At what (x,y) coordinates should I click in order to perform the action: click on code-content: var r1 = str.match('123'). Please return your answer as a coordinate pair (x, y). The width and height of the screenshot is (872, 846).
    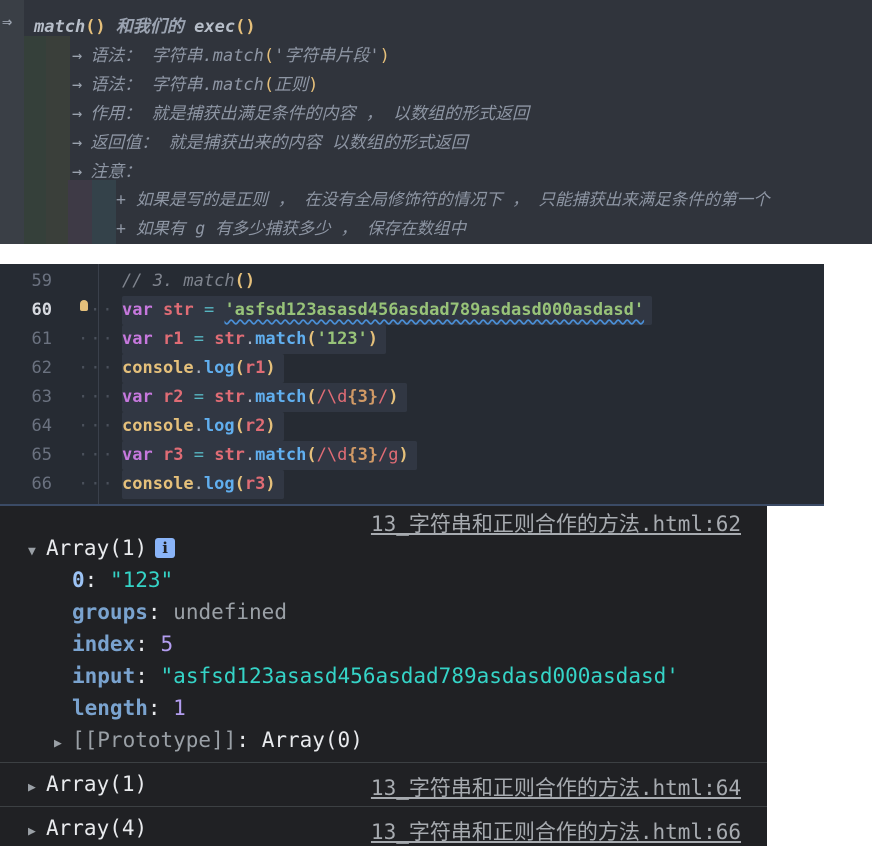
    Looking at the image, I should click on (254, 339).